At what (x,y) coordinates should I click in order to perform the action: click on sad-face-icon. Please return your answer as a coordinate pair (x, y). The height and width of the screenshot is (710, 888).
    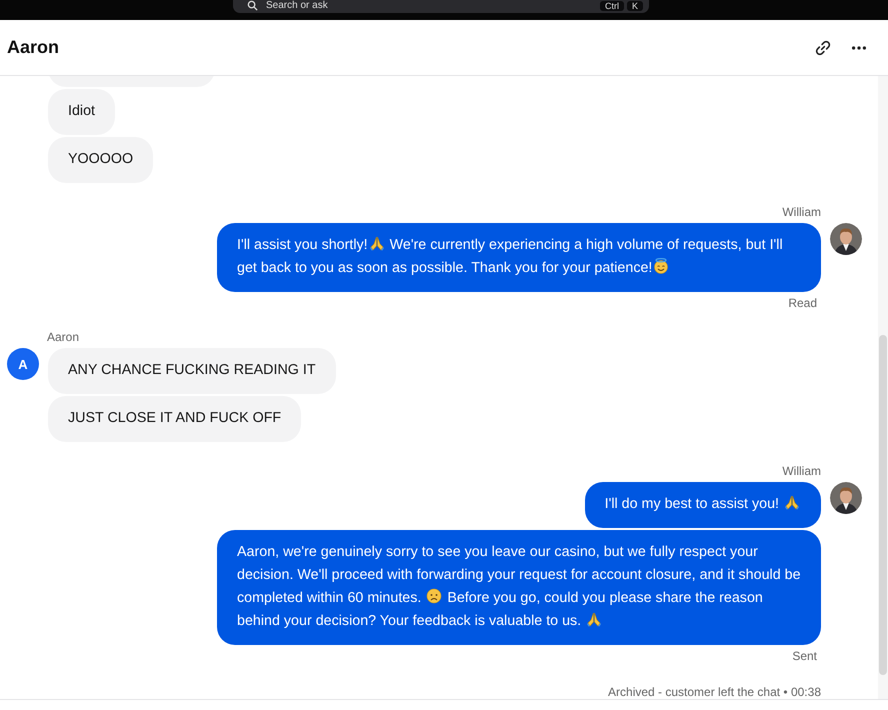
    Looking at the image, I should click on (434, 596).